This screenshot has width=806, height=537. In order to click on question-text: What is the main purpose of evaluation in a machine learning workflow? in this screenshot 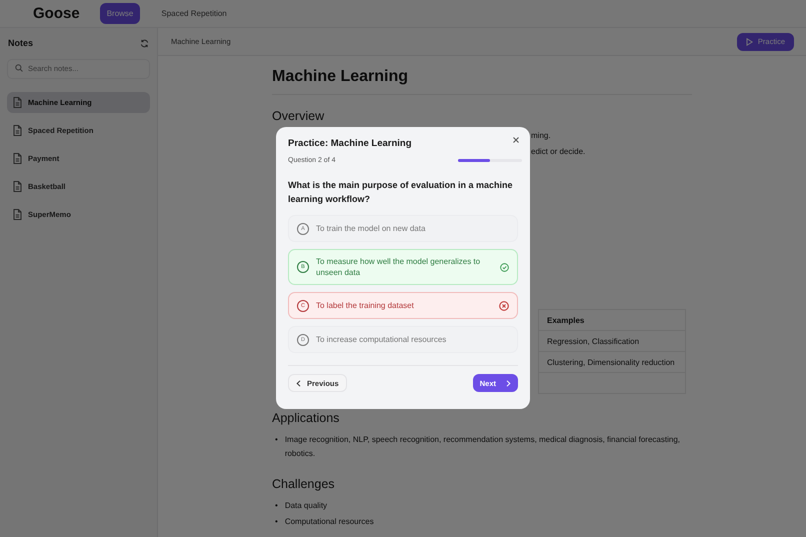, I will do `click(401, 192)`.